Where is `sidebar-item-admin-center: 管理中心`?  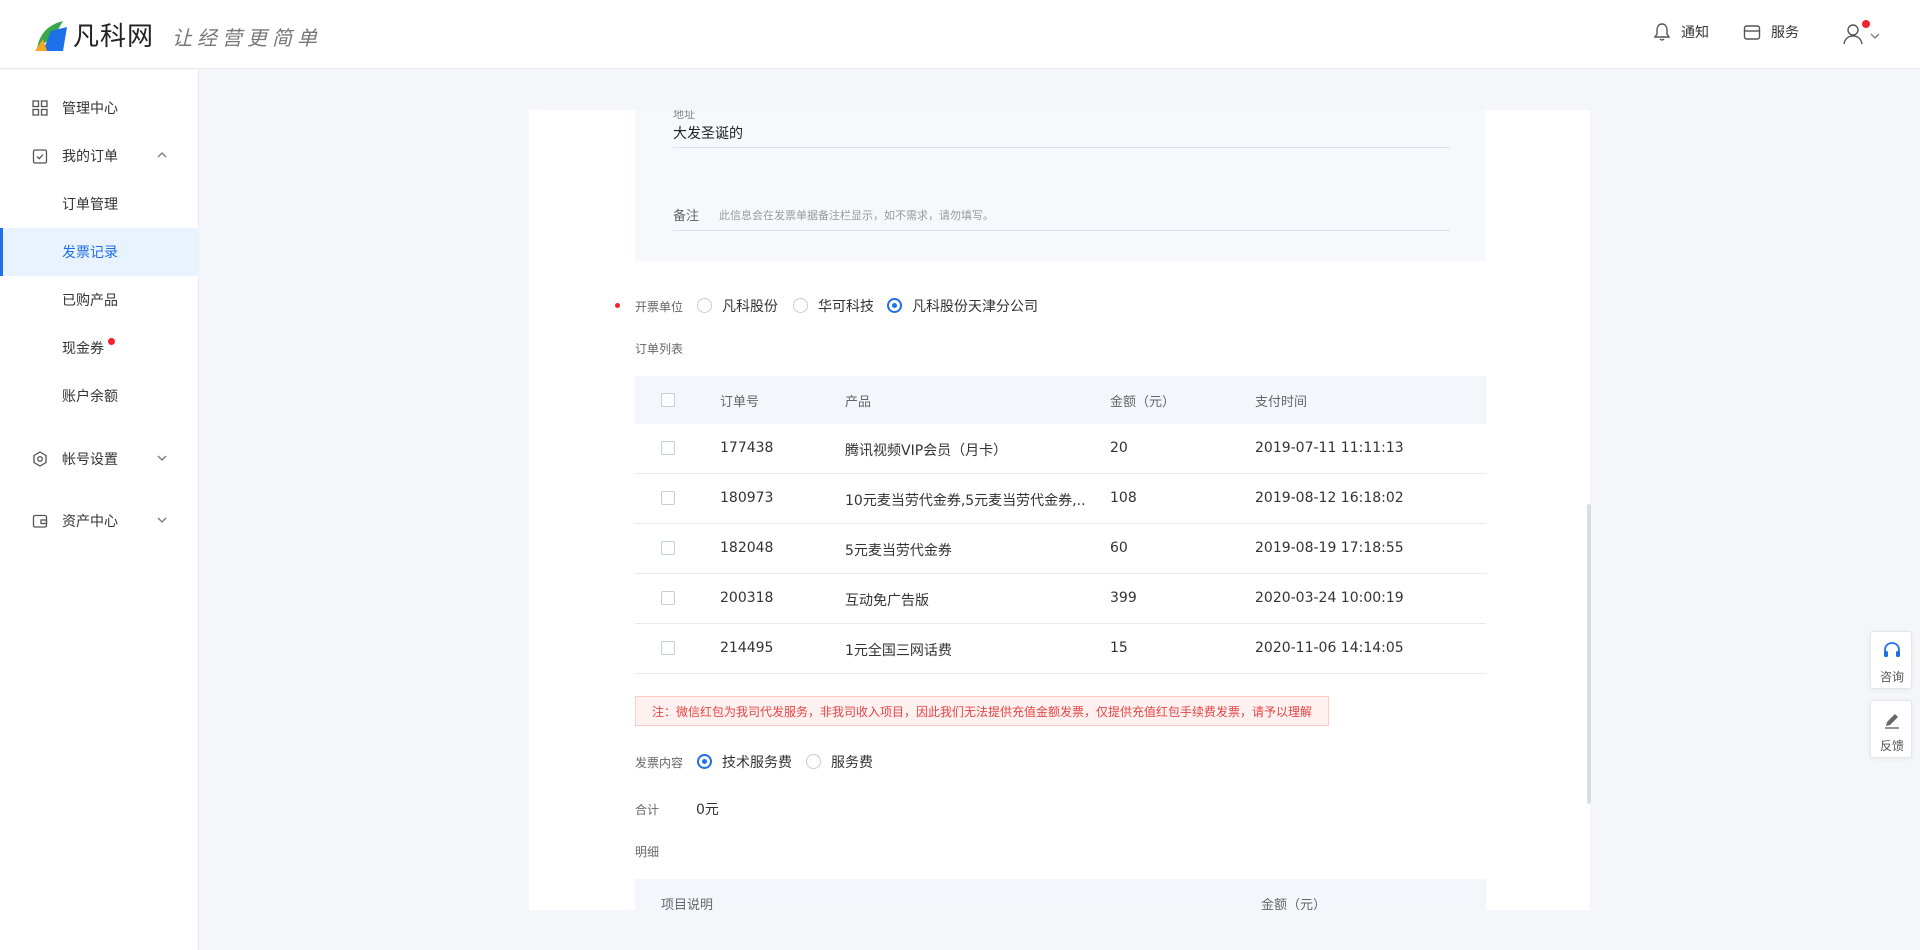 sidebar-item-admin-center: 管理中心 is located at coordinates (99, 108).